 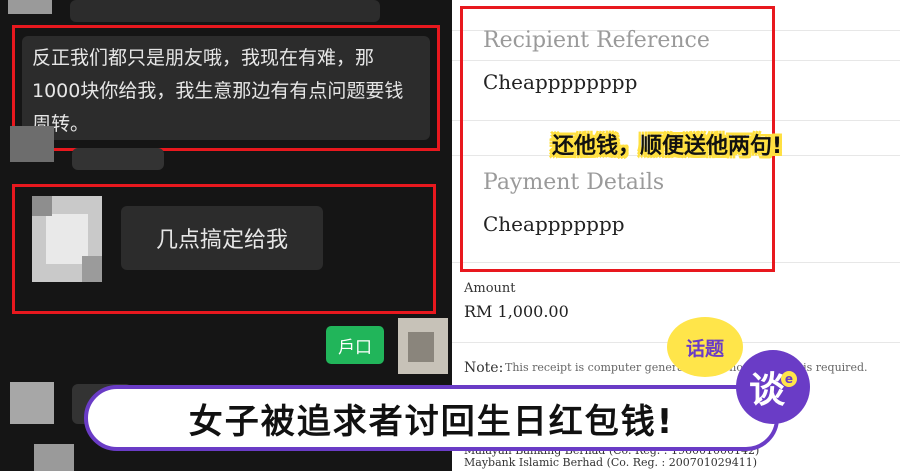 I want to click on talk-logo-text: 谈, so click(x=766, y=390).